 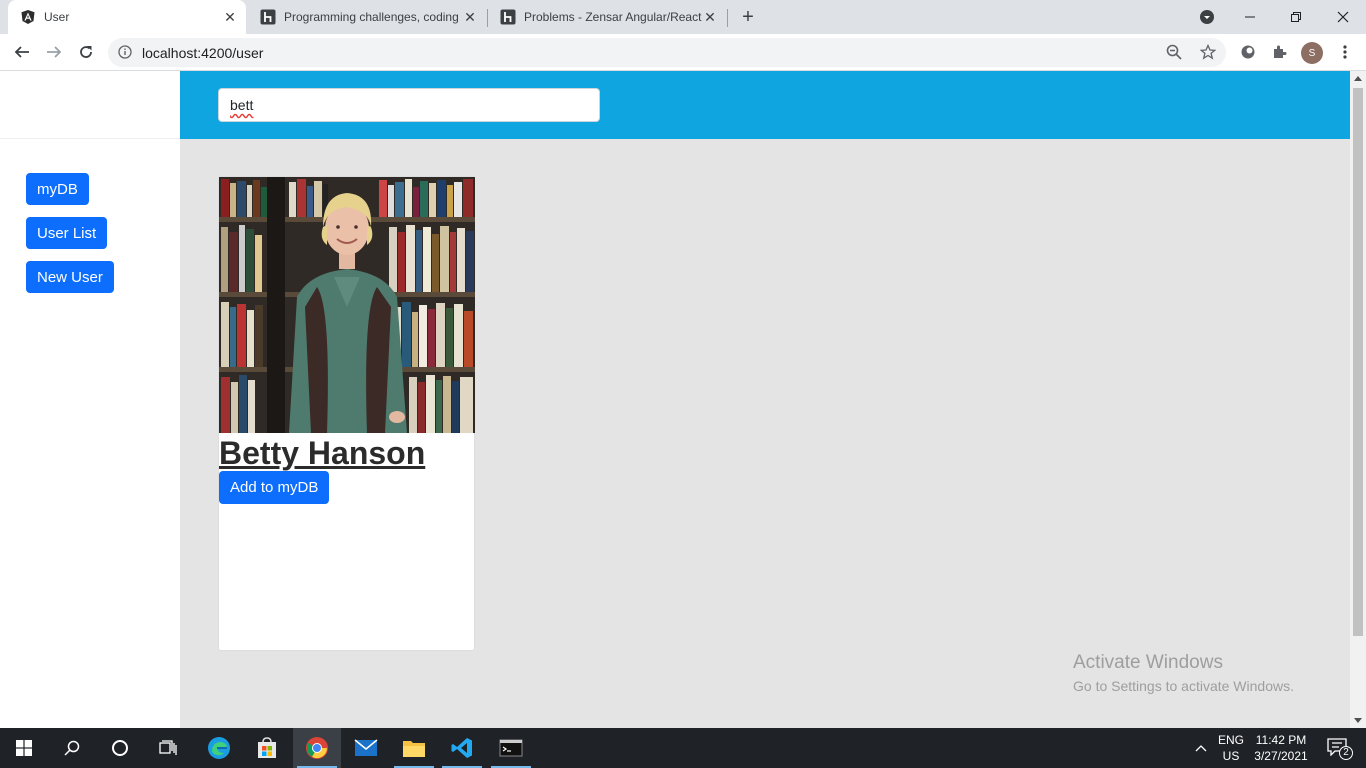 What do you see at coordinates (462, 748) in the screenshot?
I see `vscode-icon` at bounding box center [462, 748].